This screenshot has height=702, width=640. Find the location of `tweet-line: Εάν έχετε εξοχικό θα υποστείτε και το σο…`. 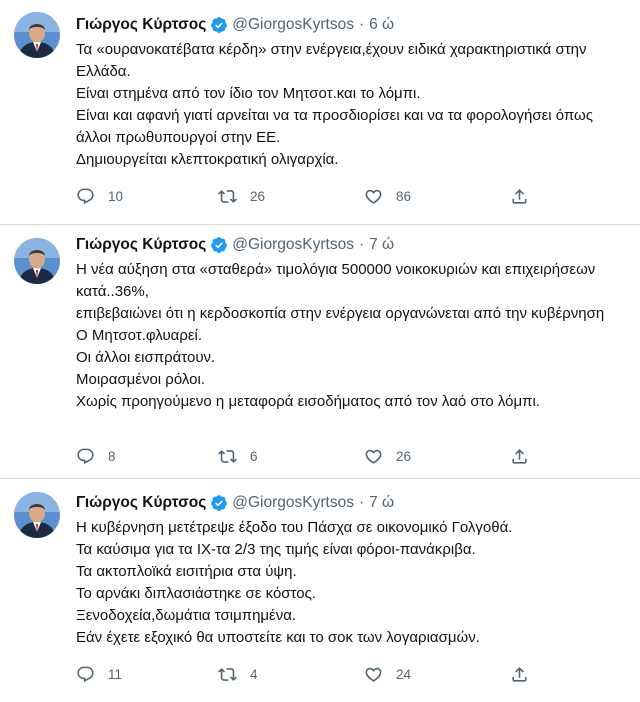

tweet-line: Εάν έχετε εξοχικό θα υποστείτε και το σο… is located at coordinates (278, 637).